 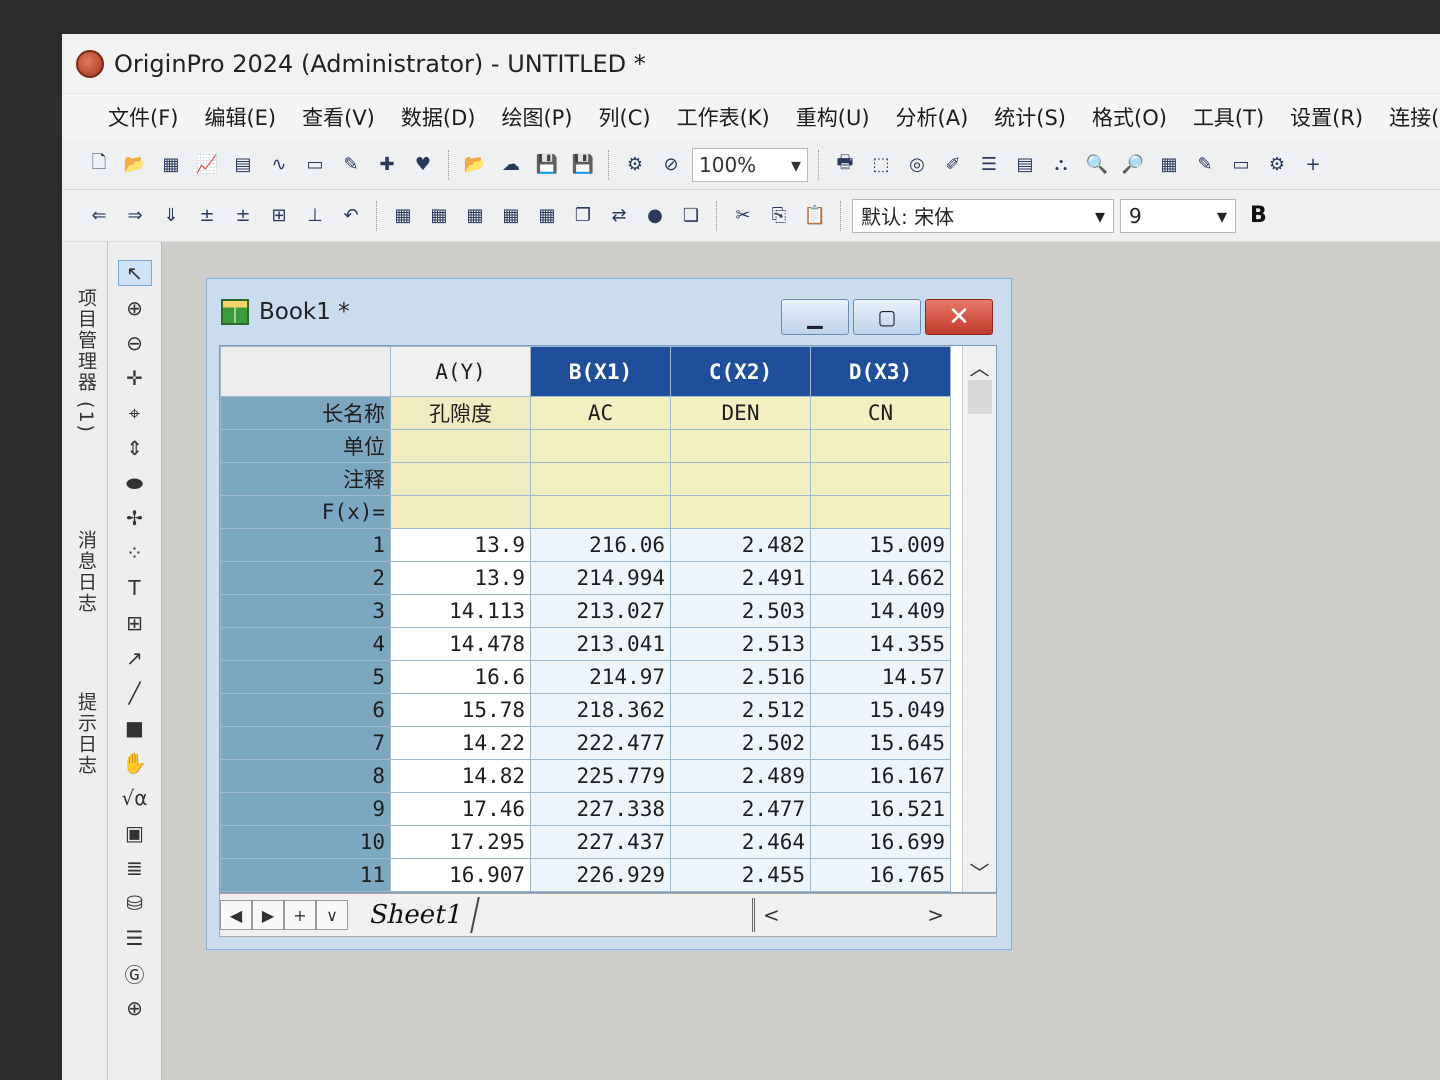 I want to click on save-icon: 💾, so click(x=547, y=165).